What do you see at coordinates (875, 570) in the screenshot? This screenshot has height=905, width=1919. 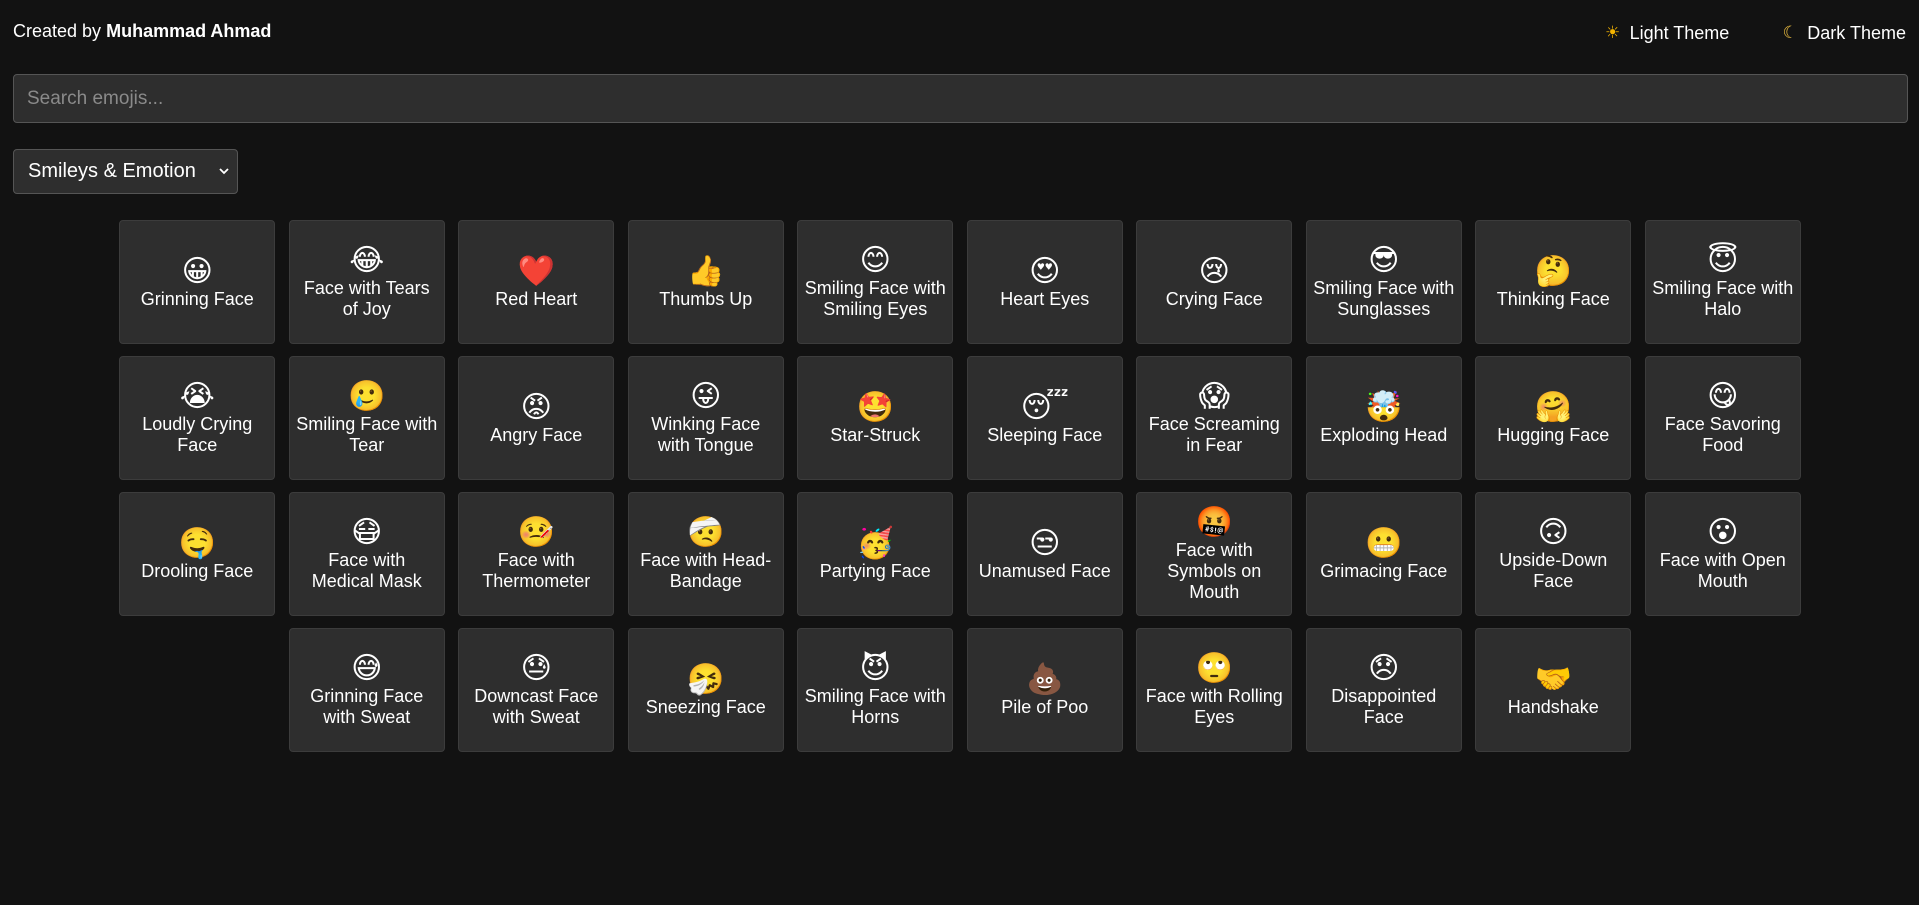 I see `emoji-name: Partying Face` at bounding box center [875, 570].